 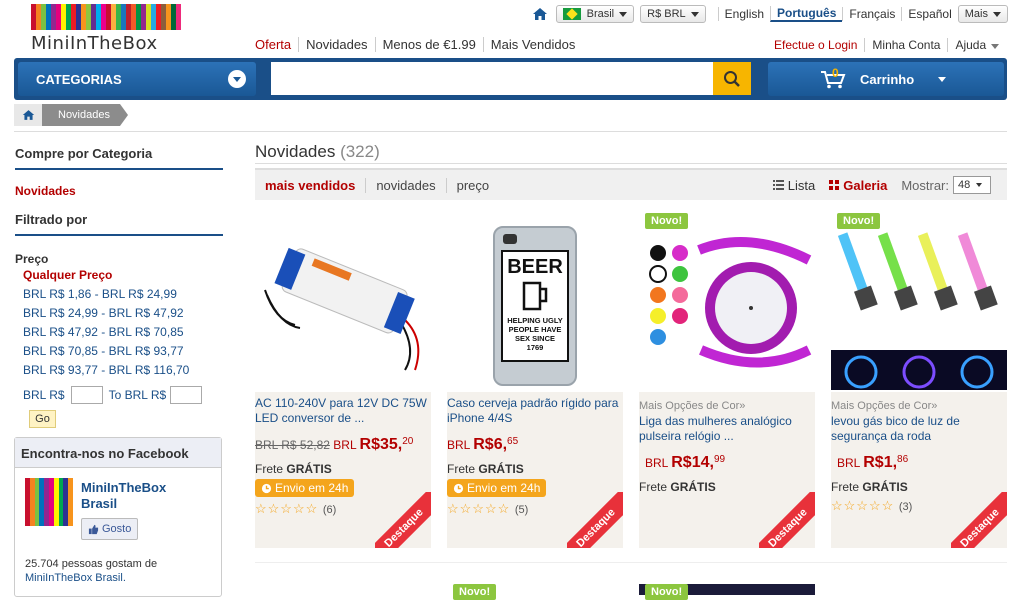 I want to click on shipping: Frete GRÁTIS, so click(x=343, y=469).